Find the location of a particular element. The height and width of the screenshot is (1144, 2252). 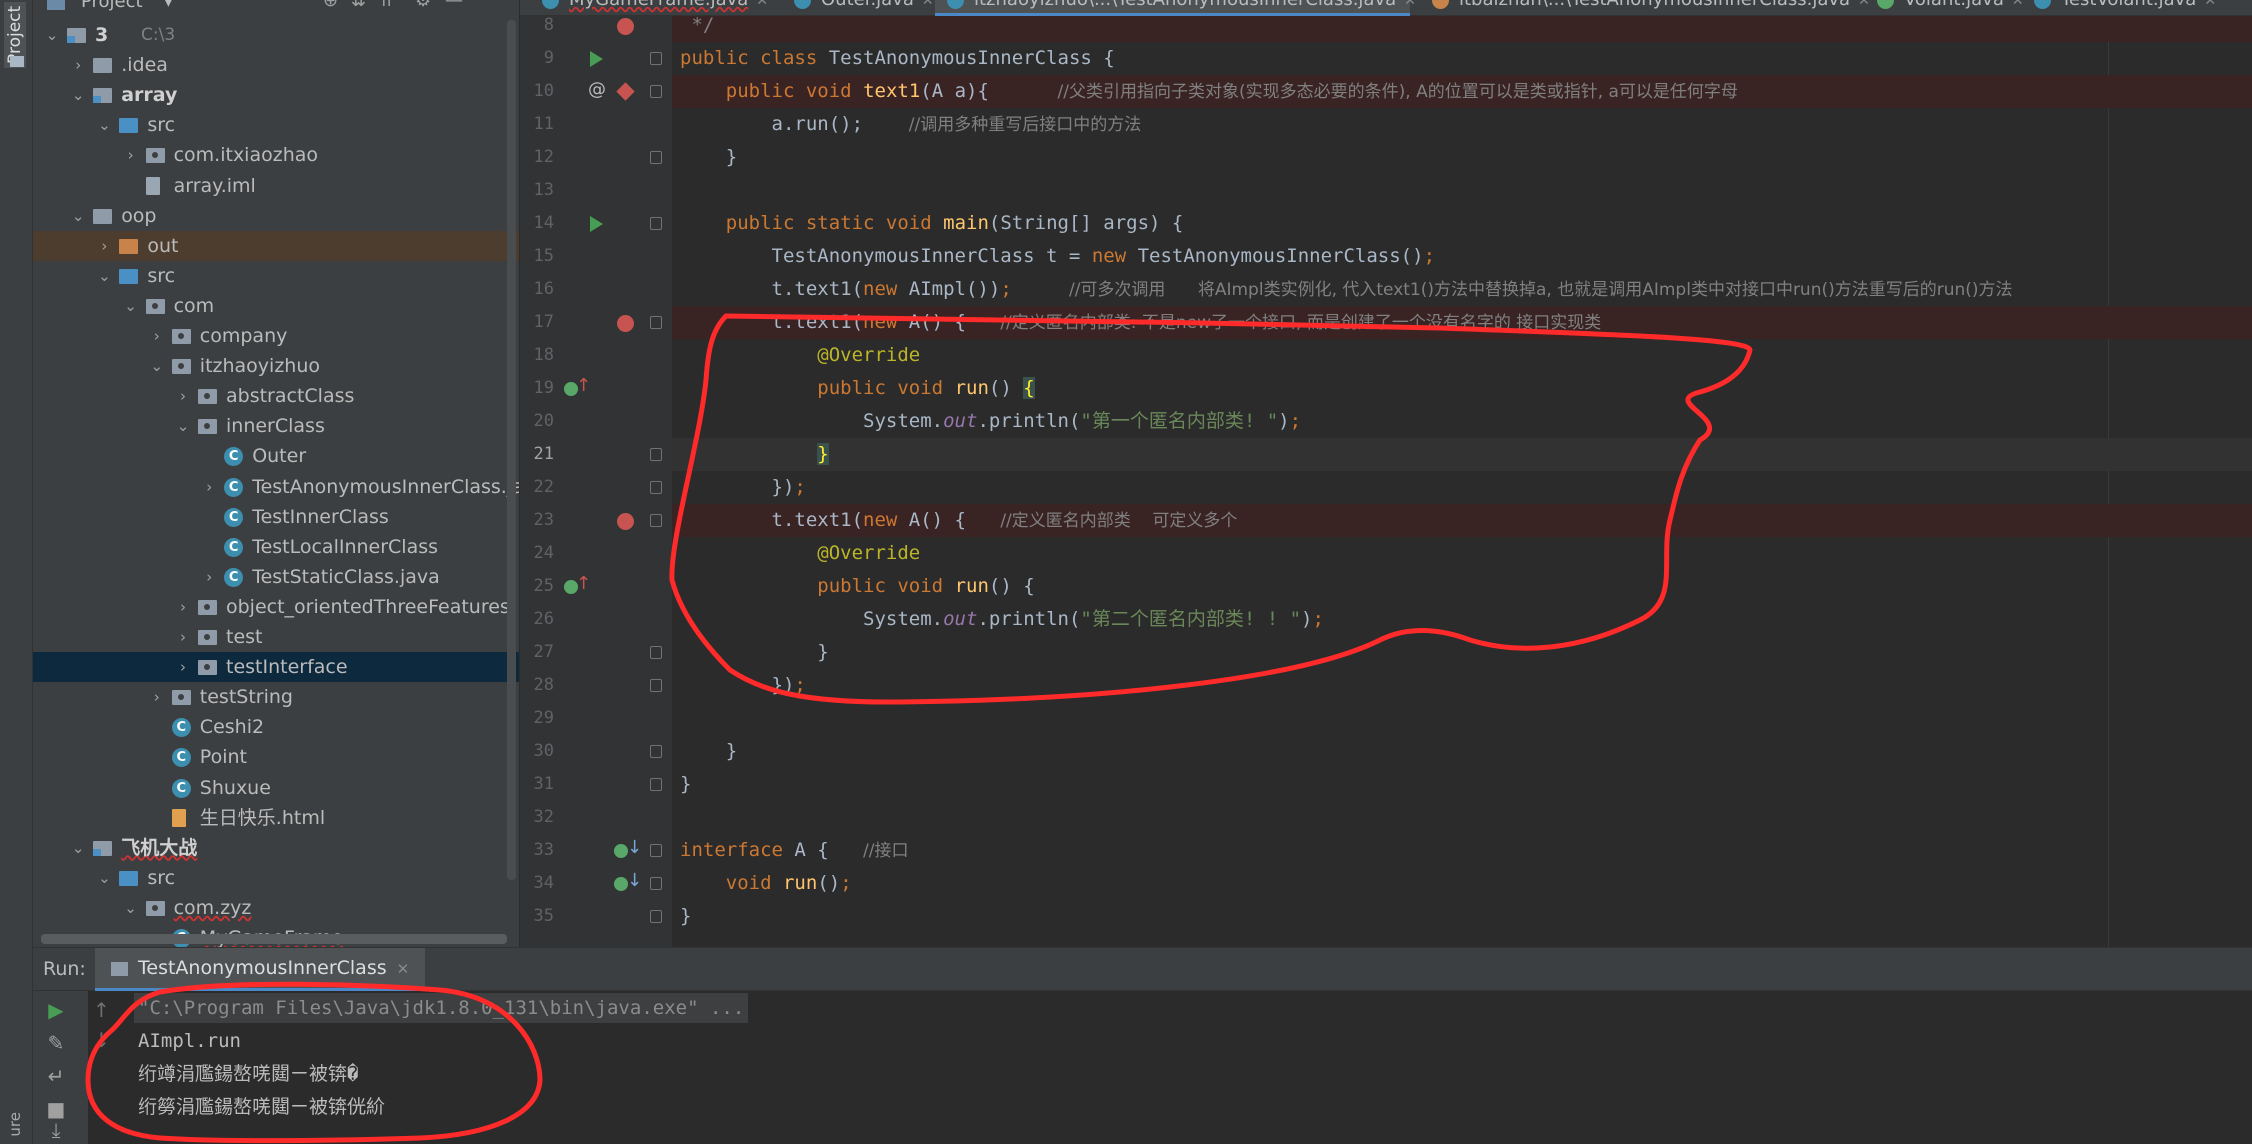

gutter-line: 16 is located at coordinates (596, 289).